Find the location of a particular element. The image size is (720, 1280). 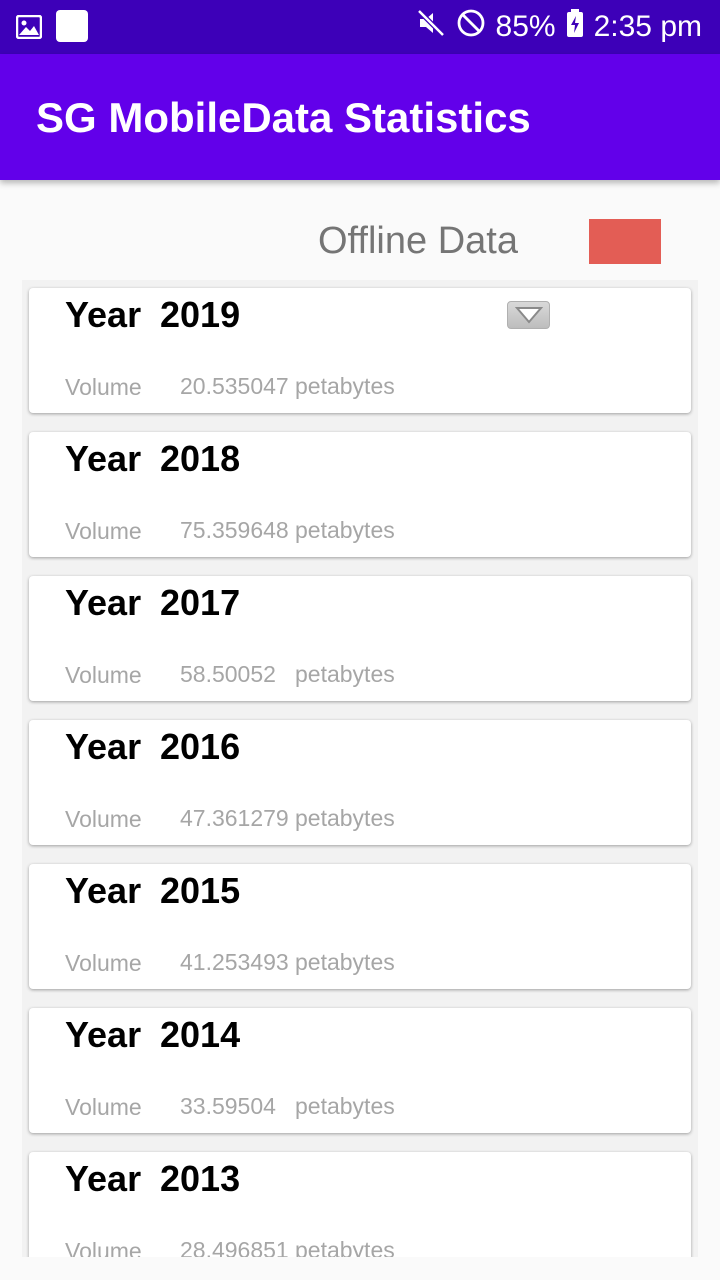

app-bar: SG MobileData Statistics is located at coordinates (360, 117).